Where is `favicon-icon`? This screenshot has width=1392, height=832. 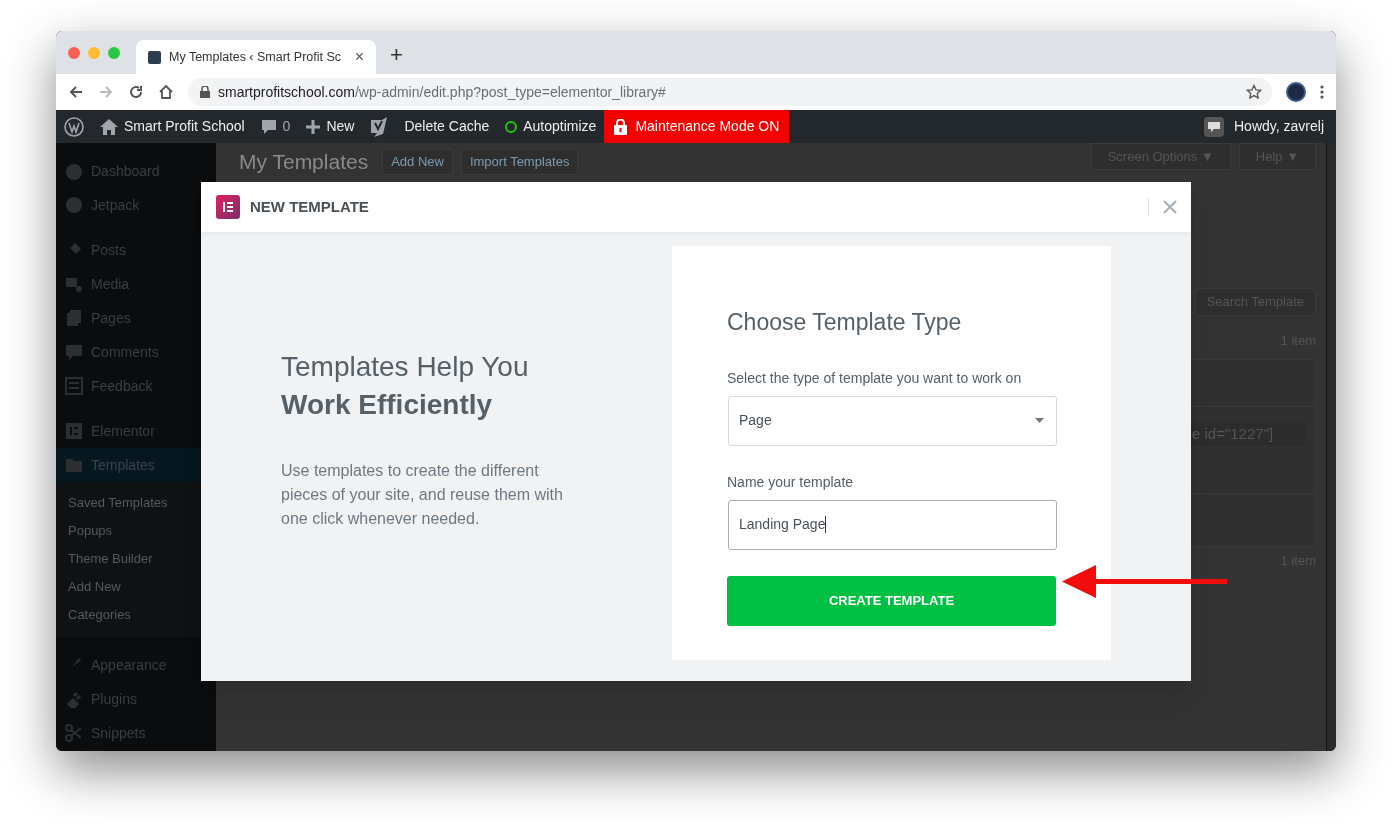
favicon-icon is located at coordinates (154, 57).